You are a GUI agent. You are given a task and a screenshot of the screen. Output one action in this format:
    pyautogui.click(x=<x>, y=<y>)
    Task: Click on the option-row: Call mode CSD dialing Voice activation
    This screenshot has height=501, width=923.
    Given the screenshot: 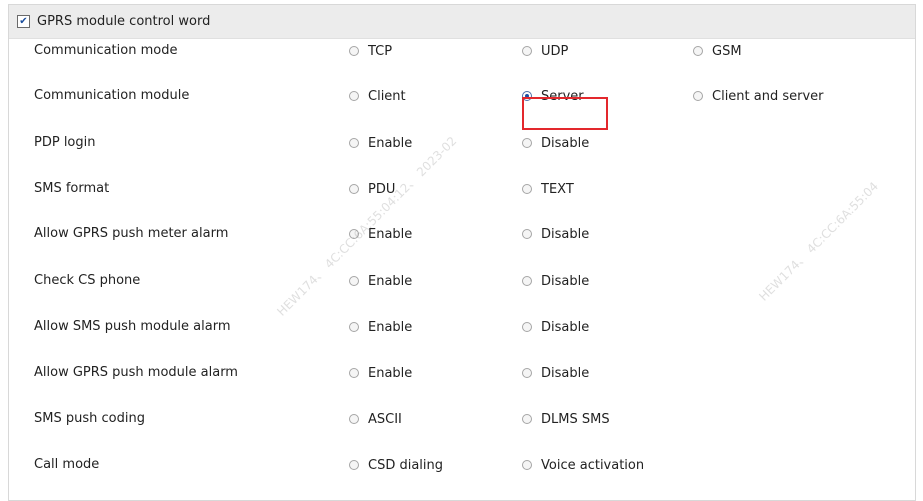 What is the action you would take?
    pyautogui.click(x=462, y=465)
    